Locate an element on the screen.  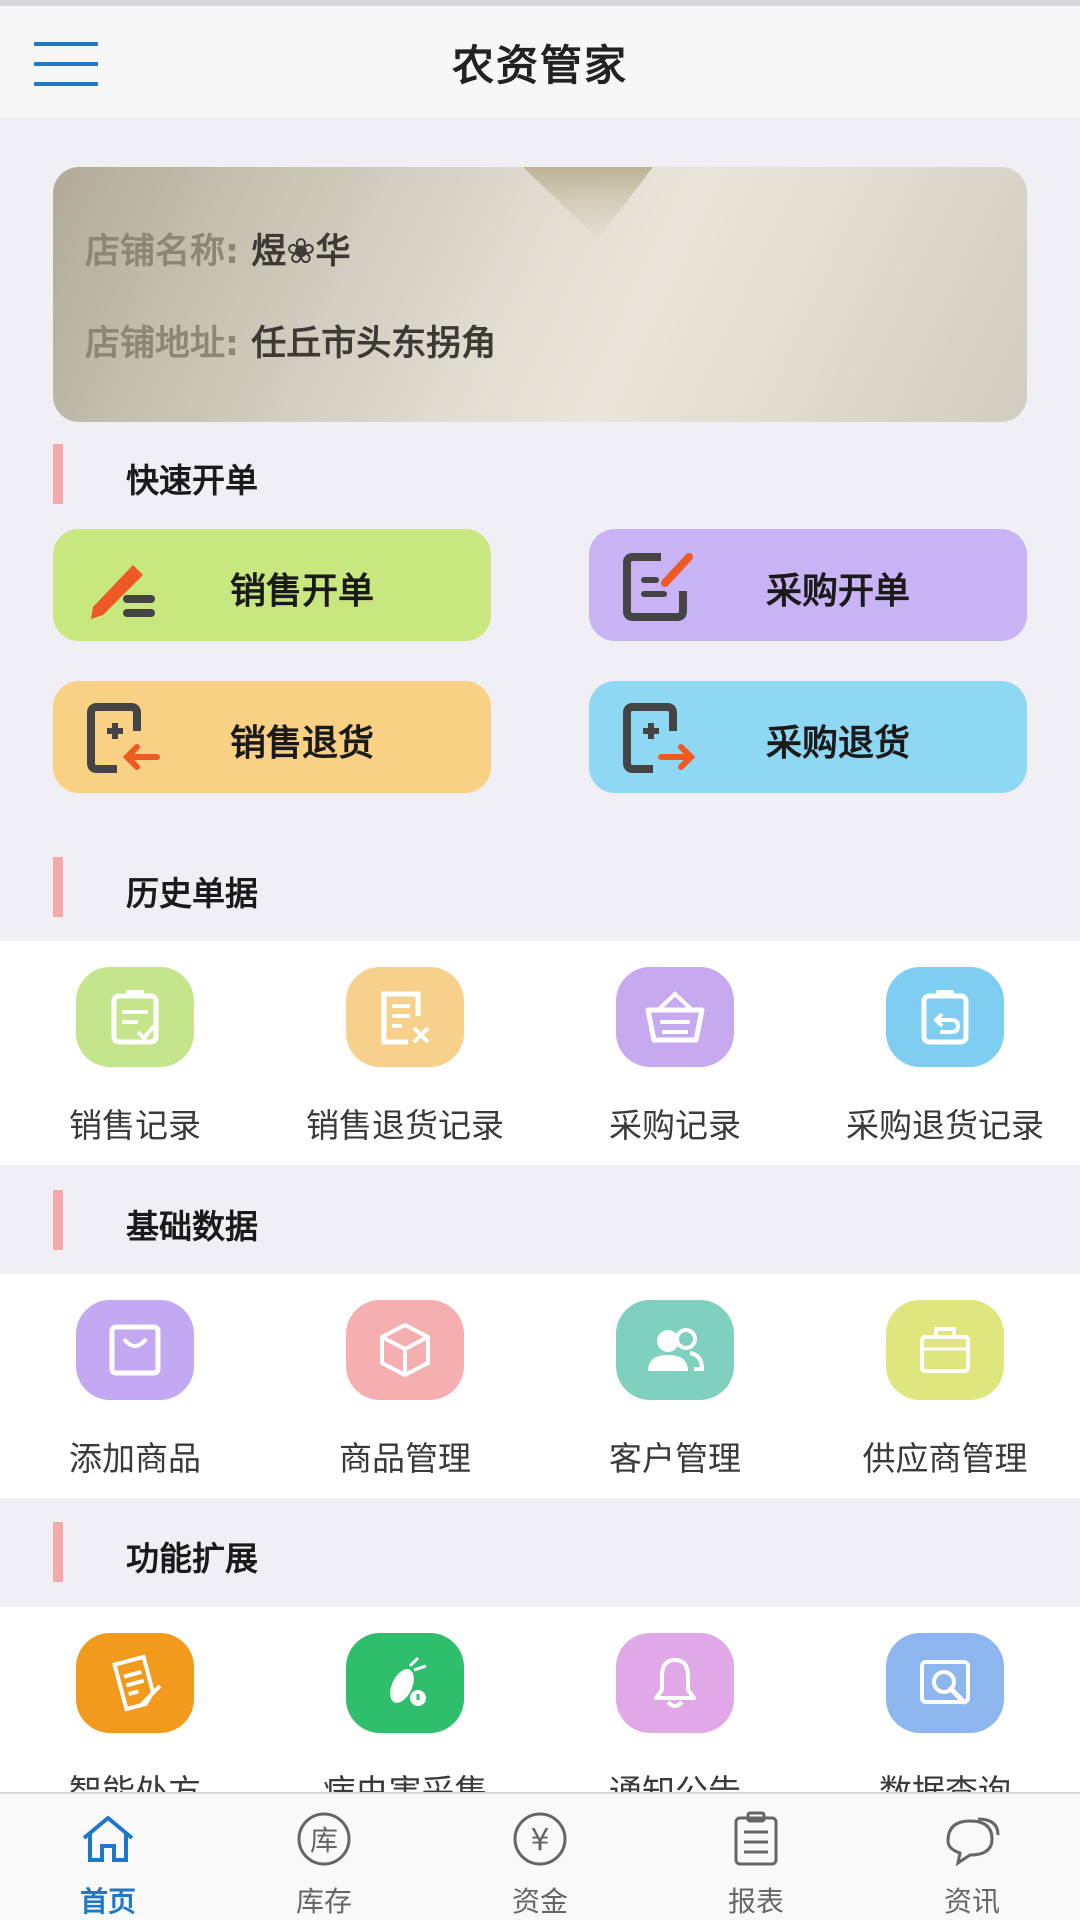
tab-reports: 报表 is located at coordinates (756, 1857).